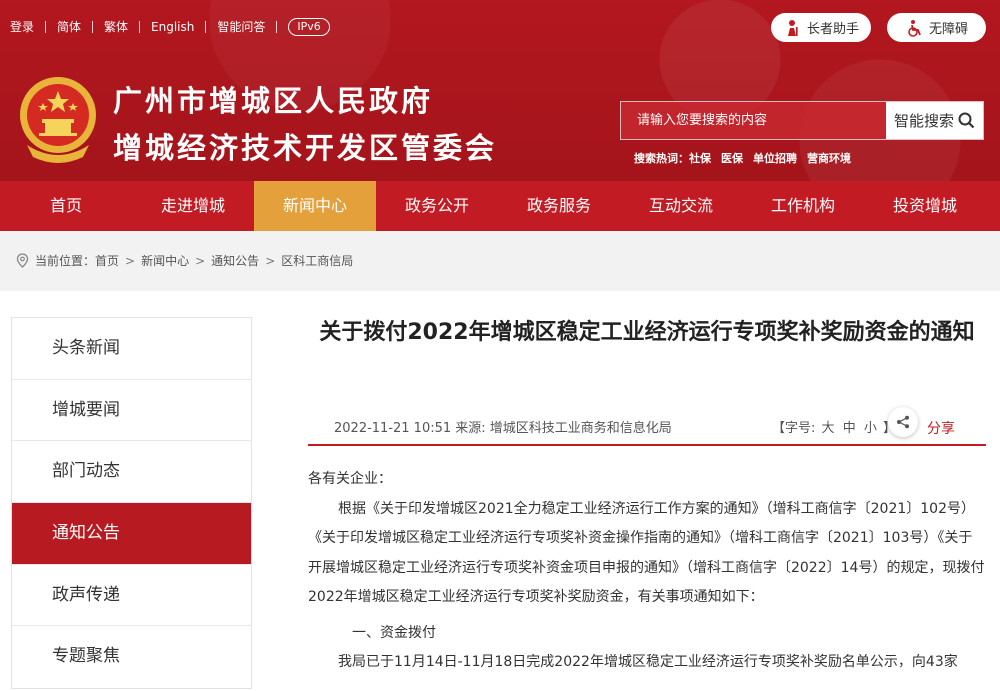  What do you see at coordinates (131, 657) in the screenshot?
I see `sidebar-item-topics: 专题聚焦` at bounding box center [131, 657].